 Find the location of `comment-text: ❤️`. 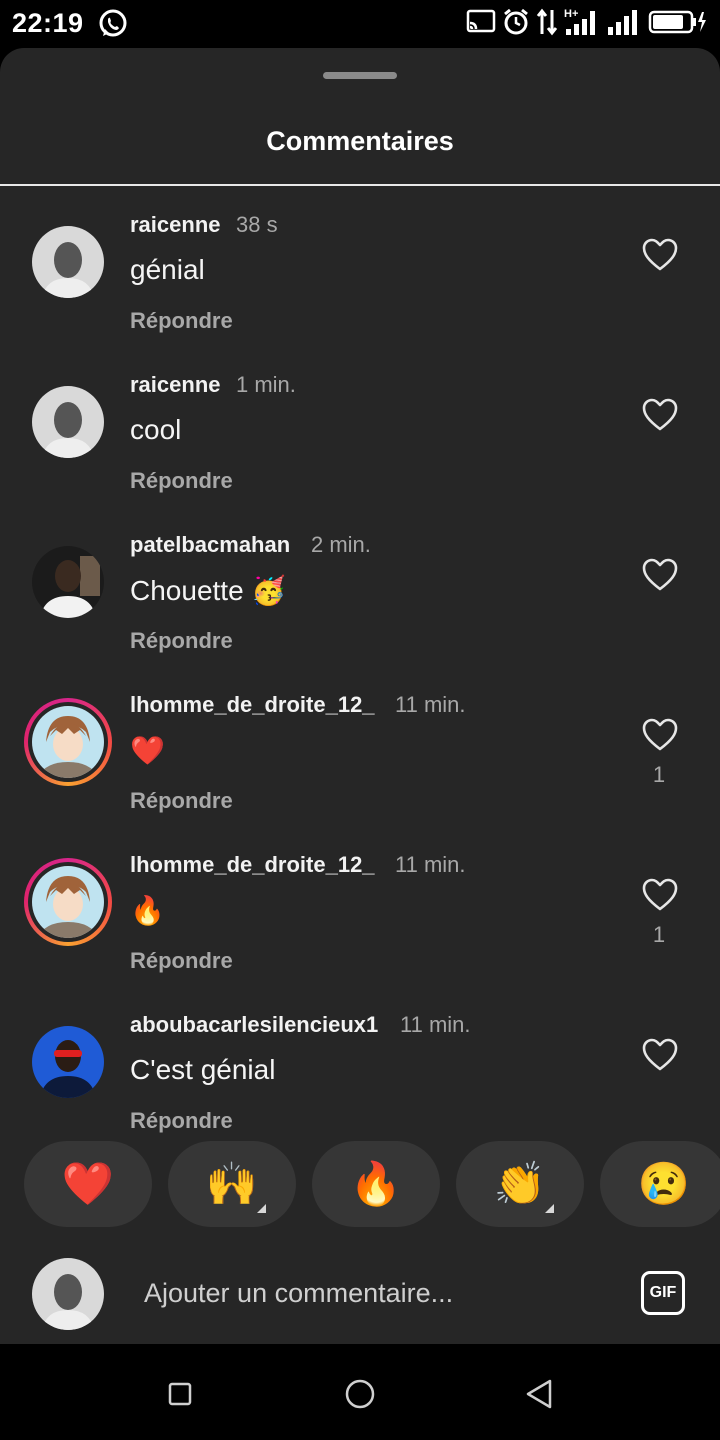

comment-text: ❤️ is located at coordinates (147, 750).